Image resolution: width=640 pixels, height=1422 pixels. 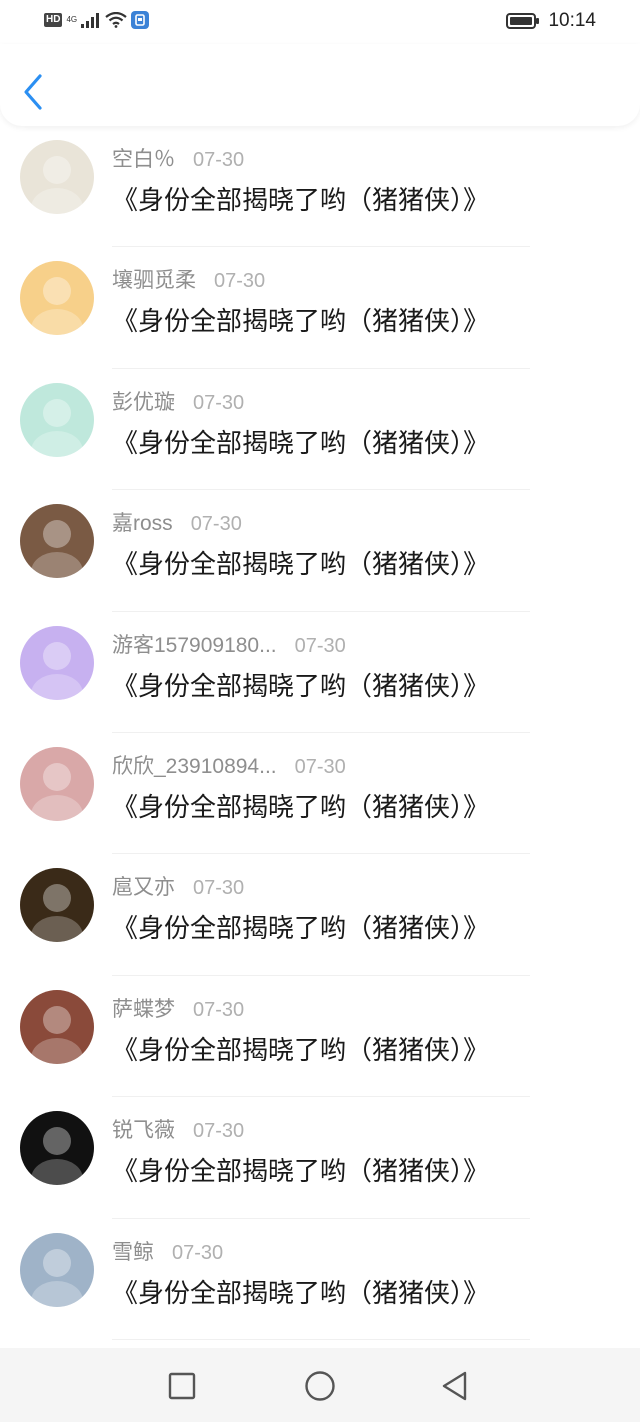 I want to click on list-item: 壤驷觅柔 07-30 《身份全部揭晓了哟（猪猪侠）》, so click(x=320, y=308).